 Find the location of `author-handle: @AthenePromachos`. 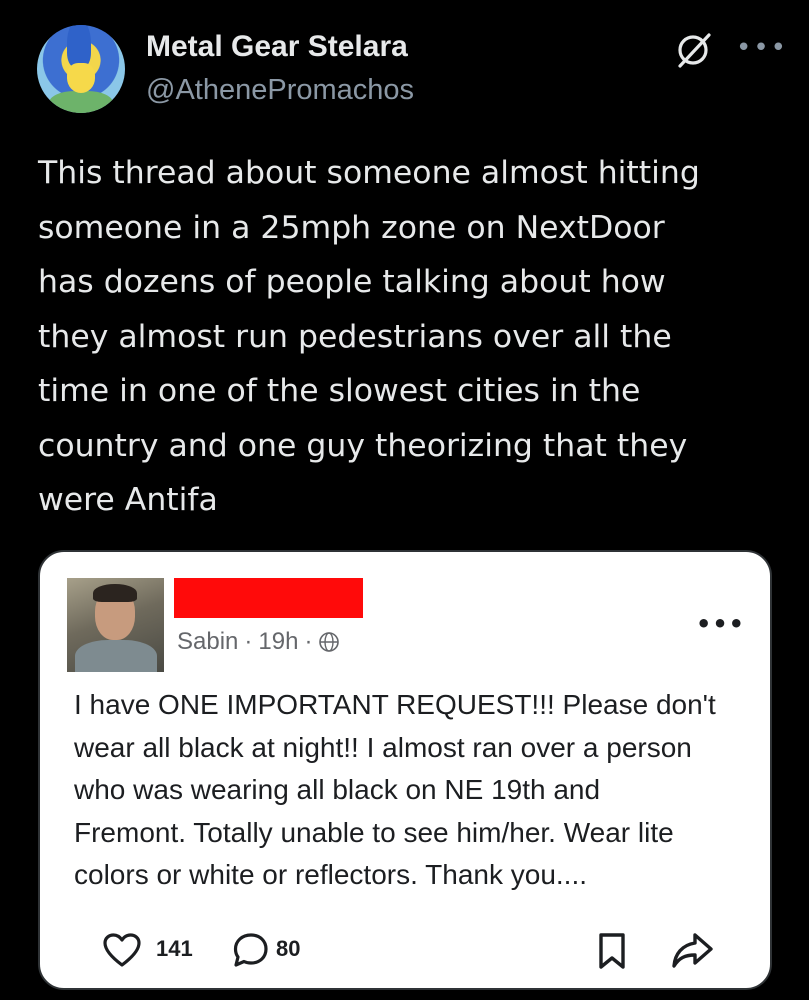

author-handle: @AthenePromachos is located at coordinates (280, 90).